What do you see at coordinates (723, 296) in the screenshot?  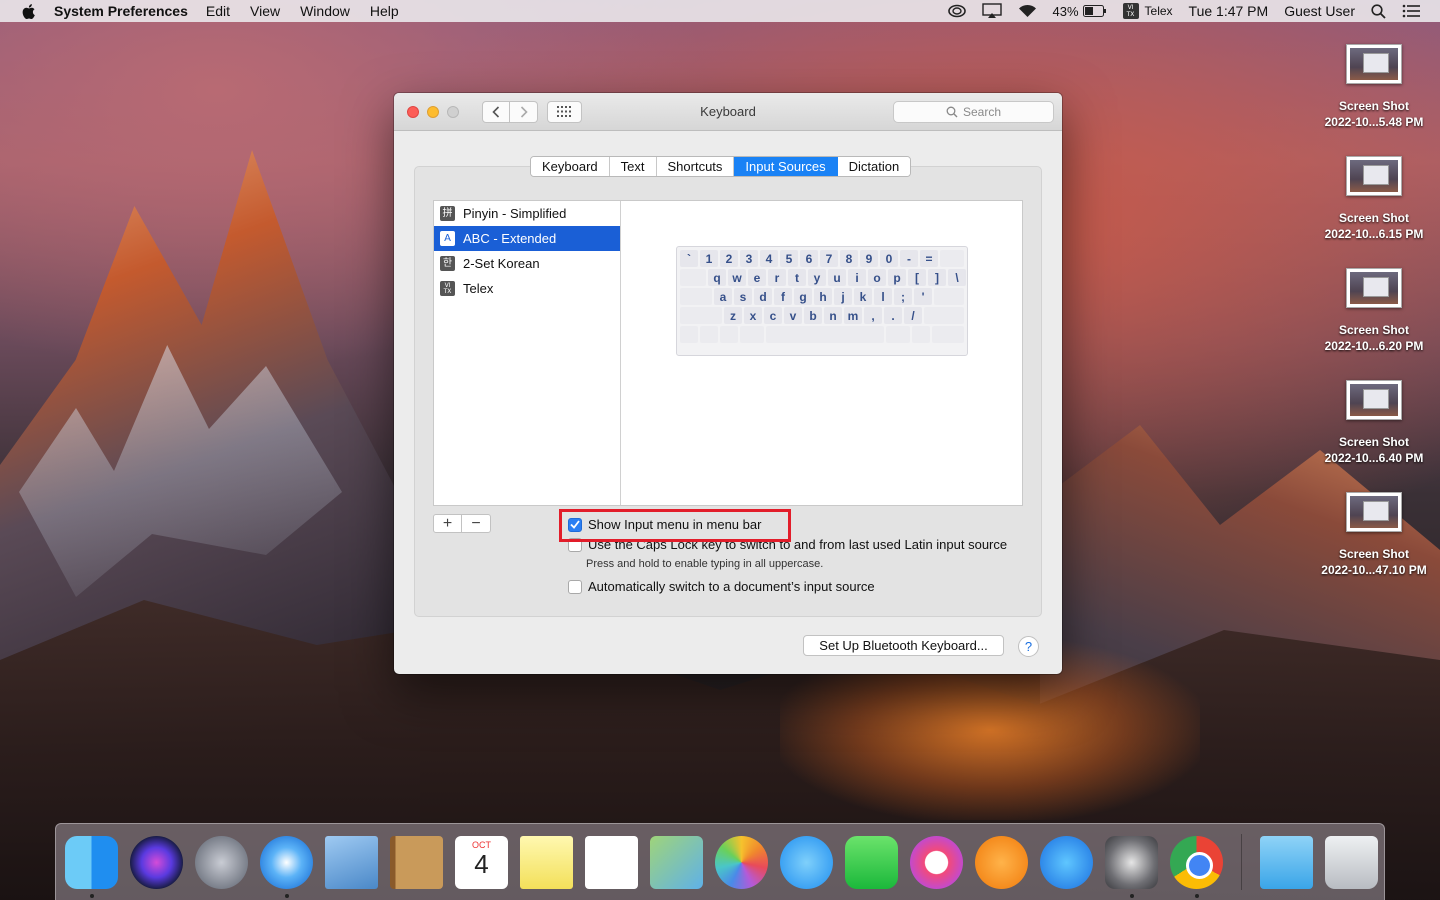 I see `key: a` at bounding box center [723, 296].